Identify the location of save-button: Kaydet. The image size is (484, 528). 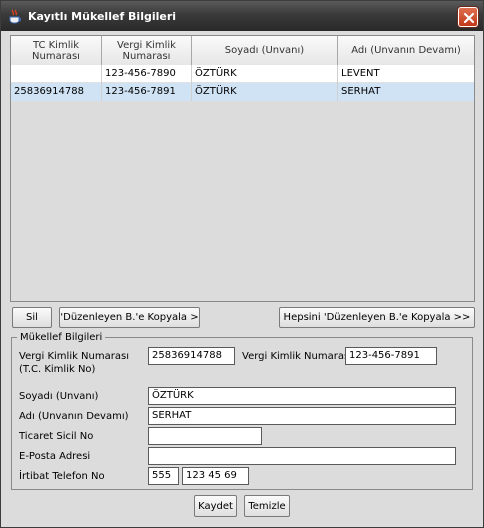
(215, 506).